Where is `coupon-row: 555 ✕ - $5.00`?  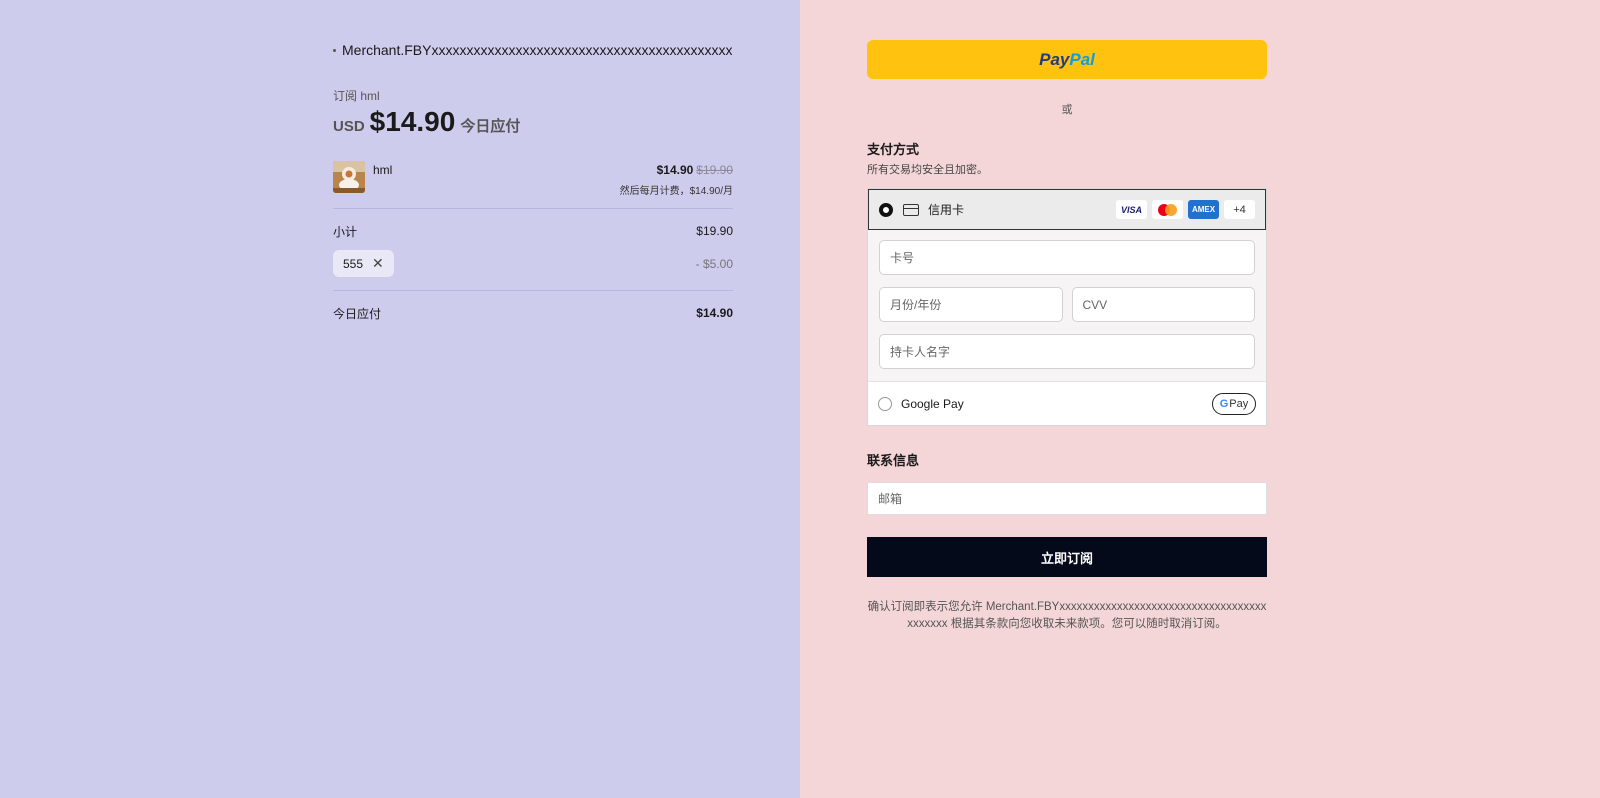
coupon-row: 555 ✕ - $5.00 is located at coordinates (533, 263).